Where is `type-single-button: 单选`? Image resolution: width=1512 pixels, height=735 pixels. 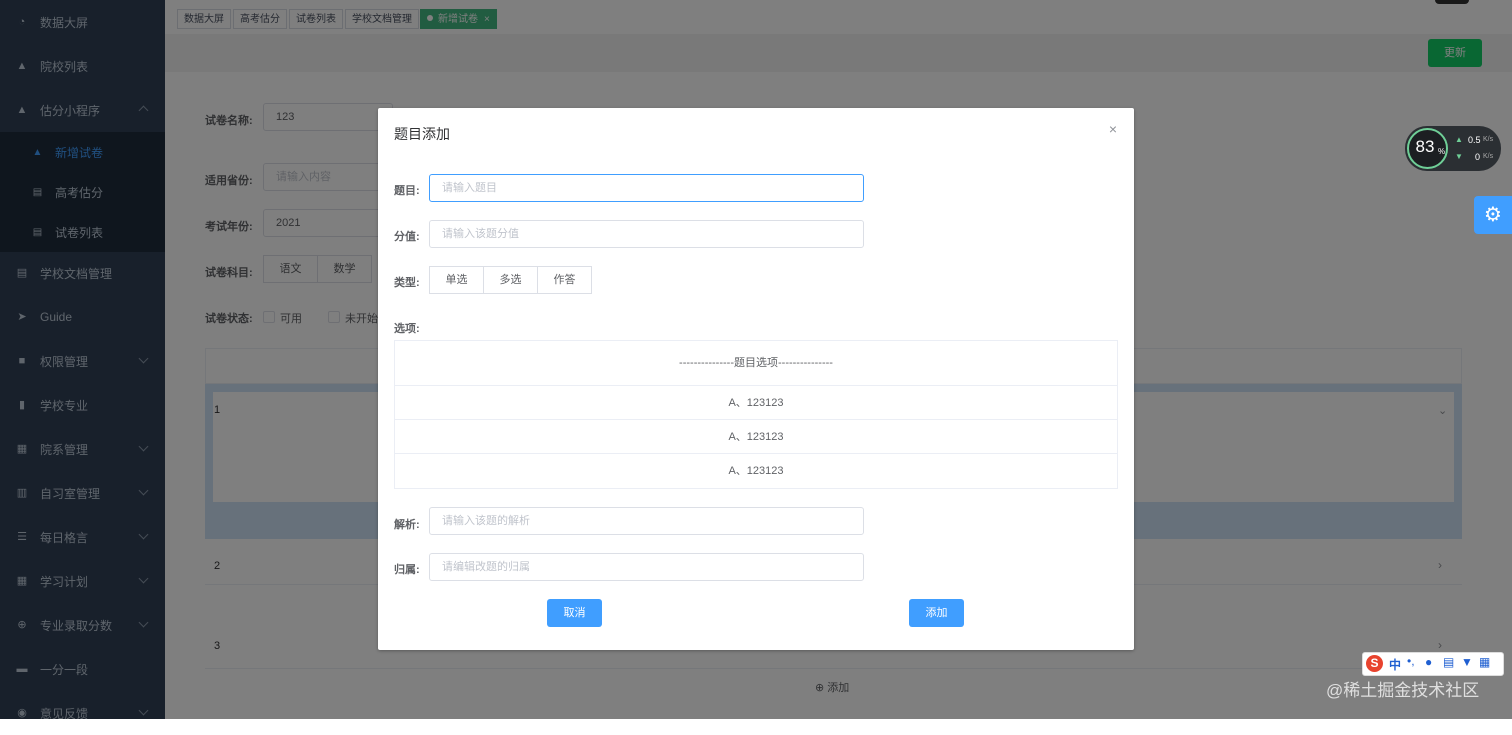 type-single-button: 单选 is located at coordinates (456, 280).